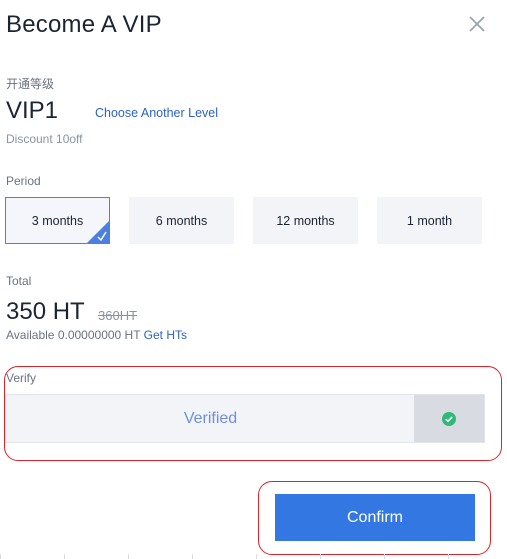 Image resolution: width=507 pixels, height=559 pixels. What do you see at coordinates (45, 311) in the screenshot?
I see `total-price: 350 HT` at bounding box center [45, 311].